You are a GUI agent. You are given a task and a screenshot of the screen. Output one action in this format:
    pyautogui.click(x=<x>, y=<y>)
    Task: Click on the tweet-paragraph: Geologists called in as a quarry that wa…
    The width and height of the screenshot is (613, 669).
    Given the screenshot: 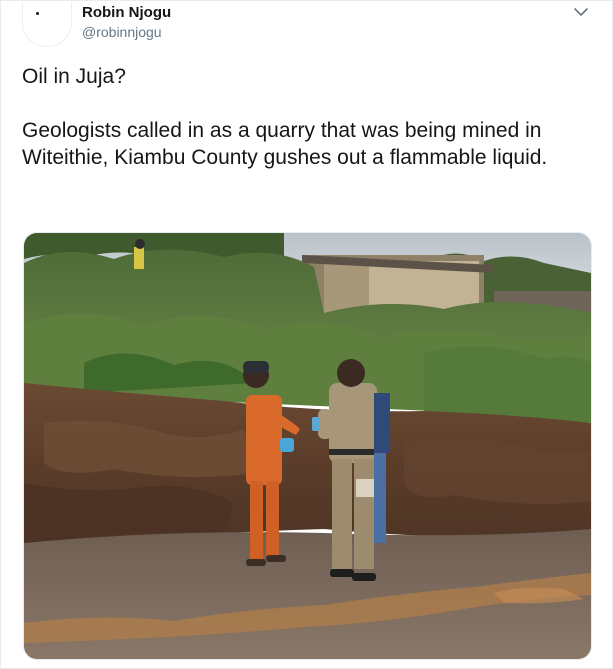 What is the action you would take?
    pyautogui.click(x=285, y=144)
    